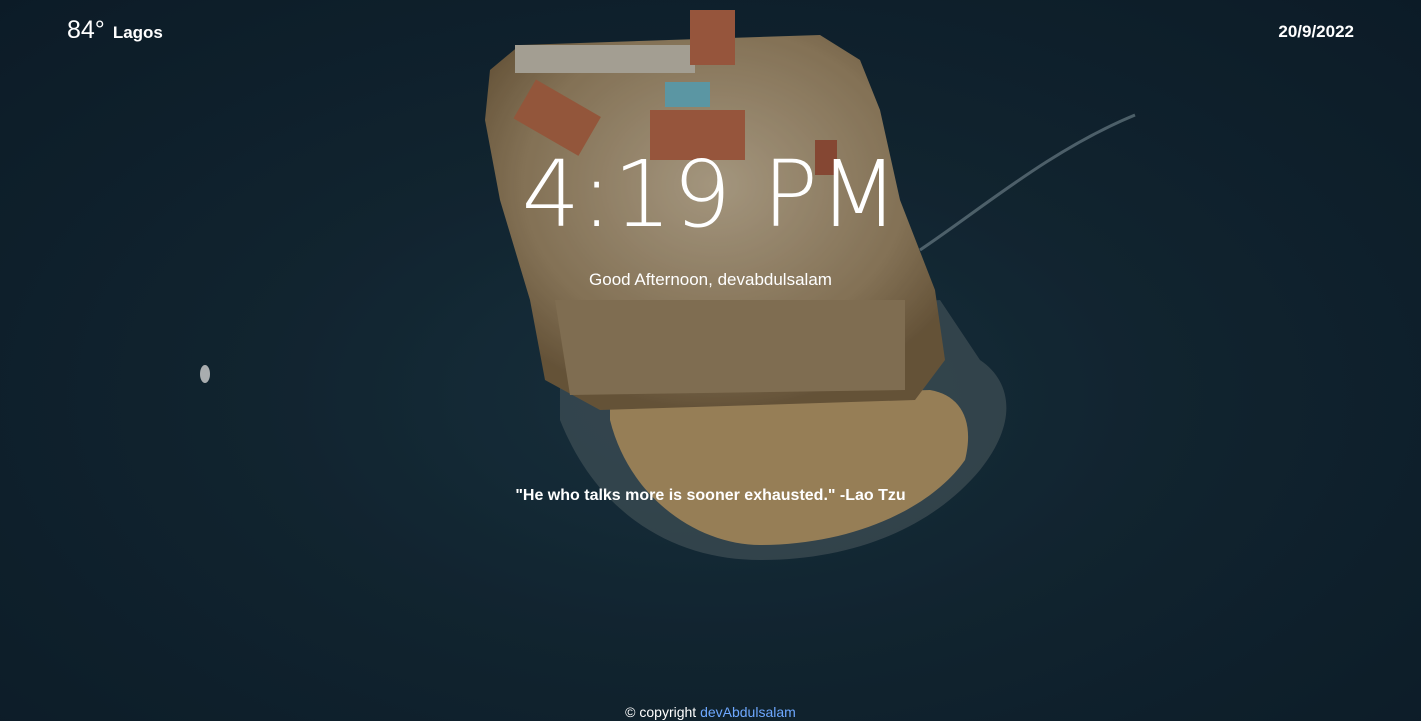 The height and width of the screenshot is (721, 1421). What do you see at coordinates (748, 712) in the screenshot?
I see `author-link: devAbdulsalam` at bounding box center [748, 712].